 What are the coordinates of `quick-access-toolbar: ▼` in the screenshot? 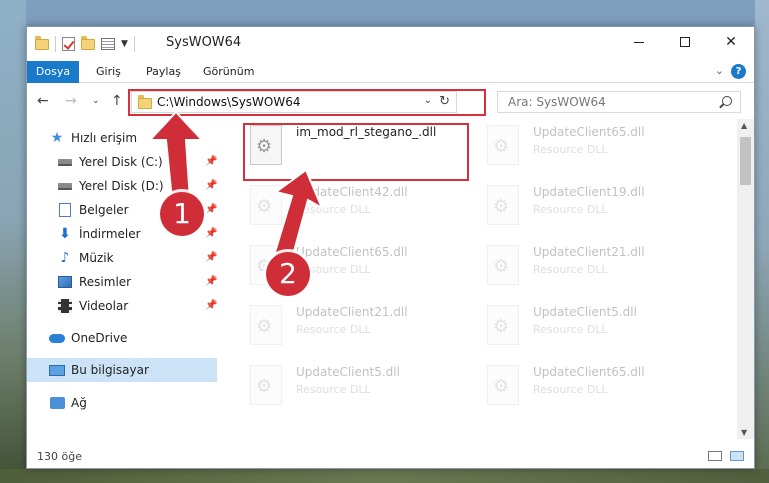 It's located at (85, 43).